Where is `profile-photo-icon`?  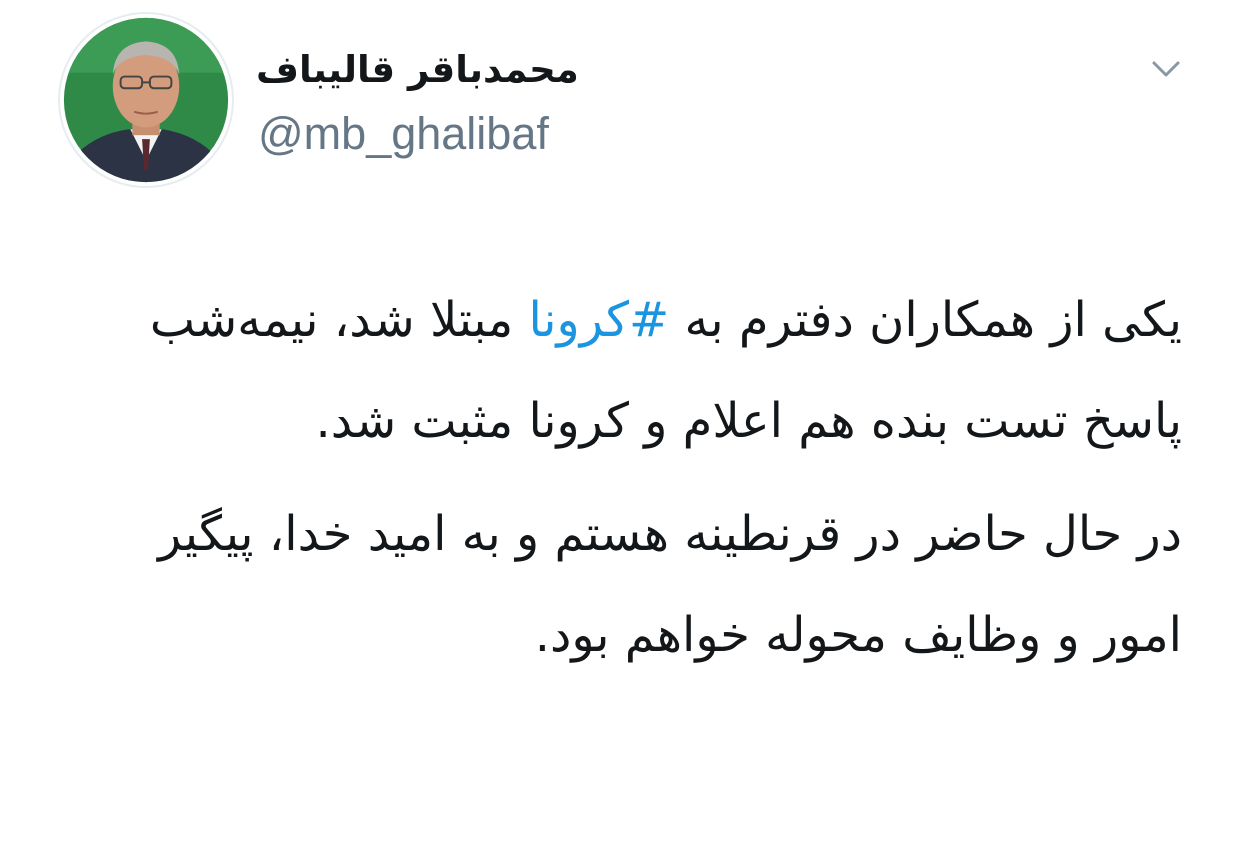 profile-photo-icon is located at coordinates (146, 100).